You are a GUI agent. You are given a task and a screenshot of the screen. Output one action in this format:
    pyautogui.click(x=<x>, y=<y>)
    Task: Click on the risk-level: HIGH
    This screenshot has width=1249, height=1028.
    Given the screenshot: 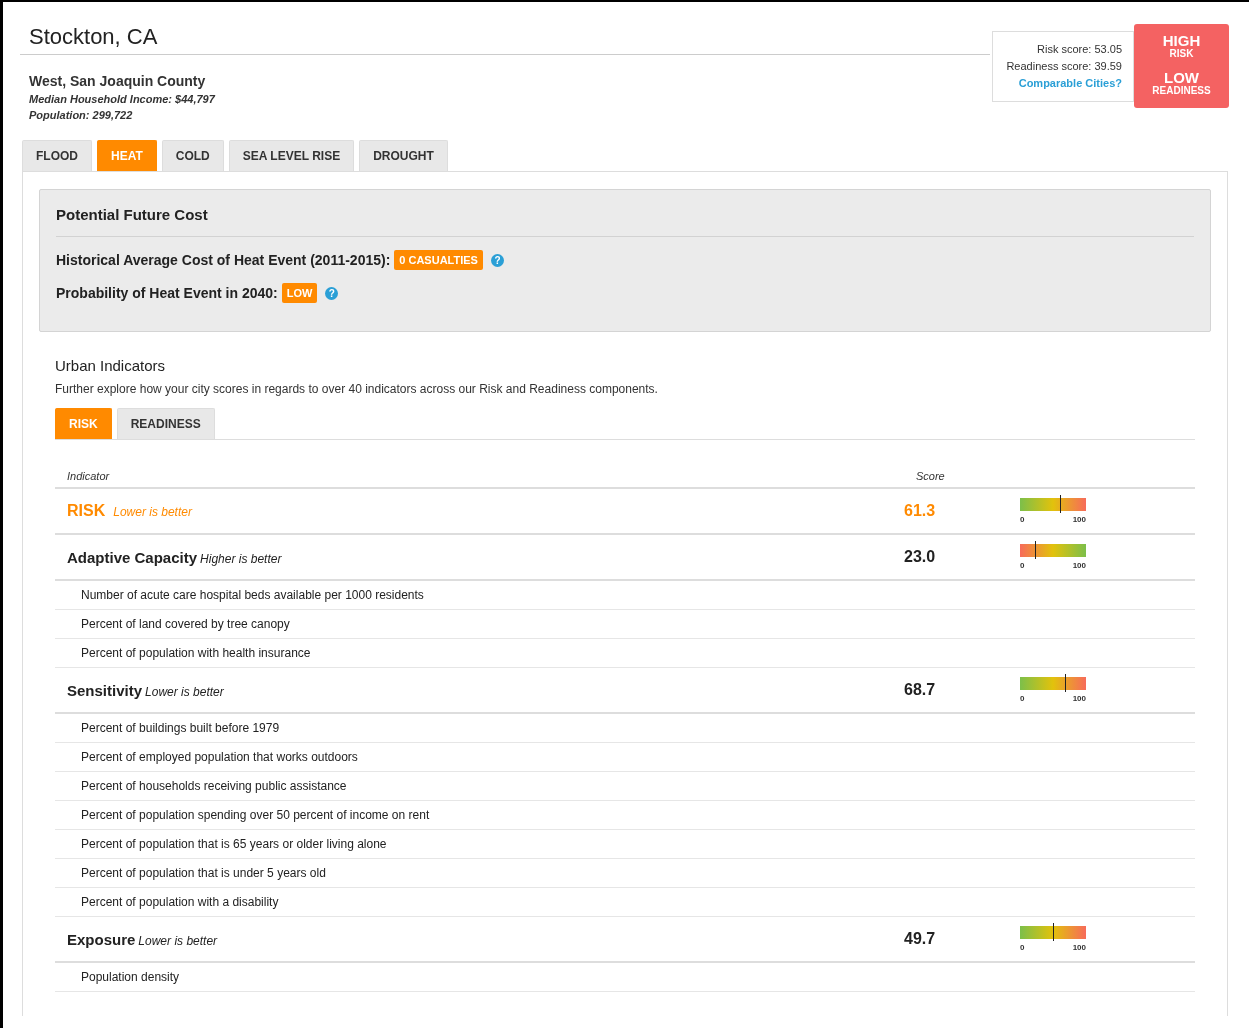 What is the action you would take?
    pyautogui.click(x=1181, y=41)
    